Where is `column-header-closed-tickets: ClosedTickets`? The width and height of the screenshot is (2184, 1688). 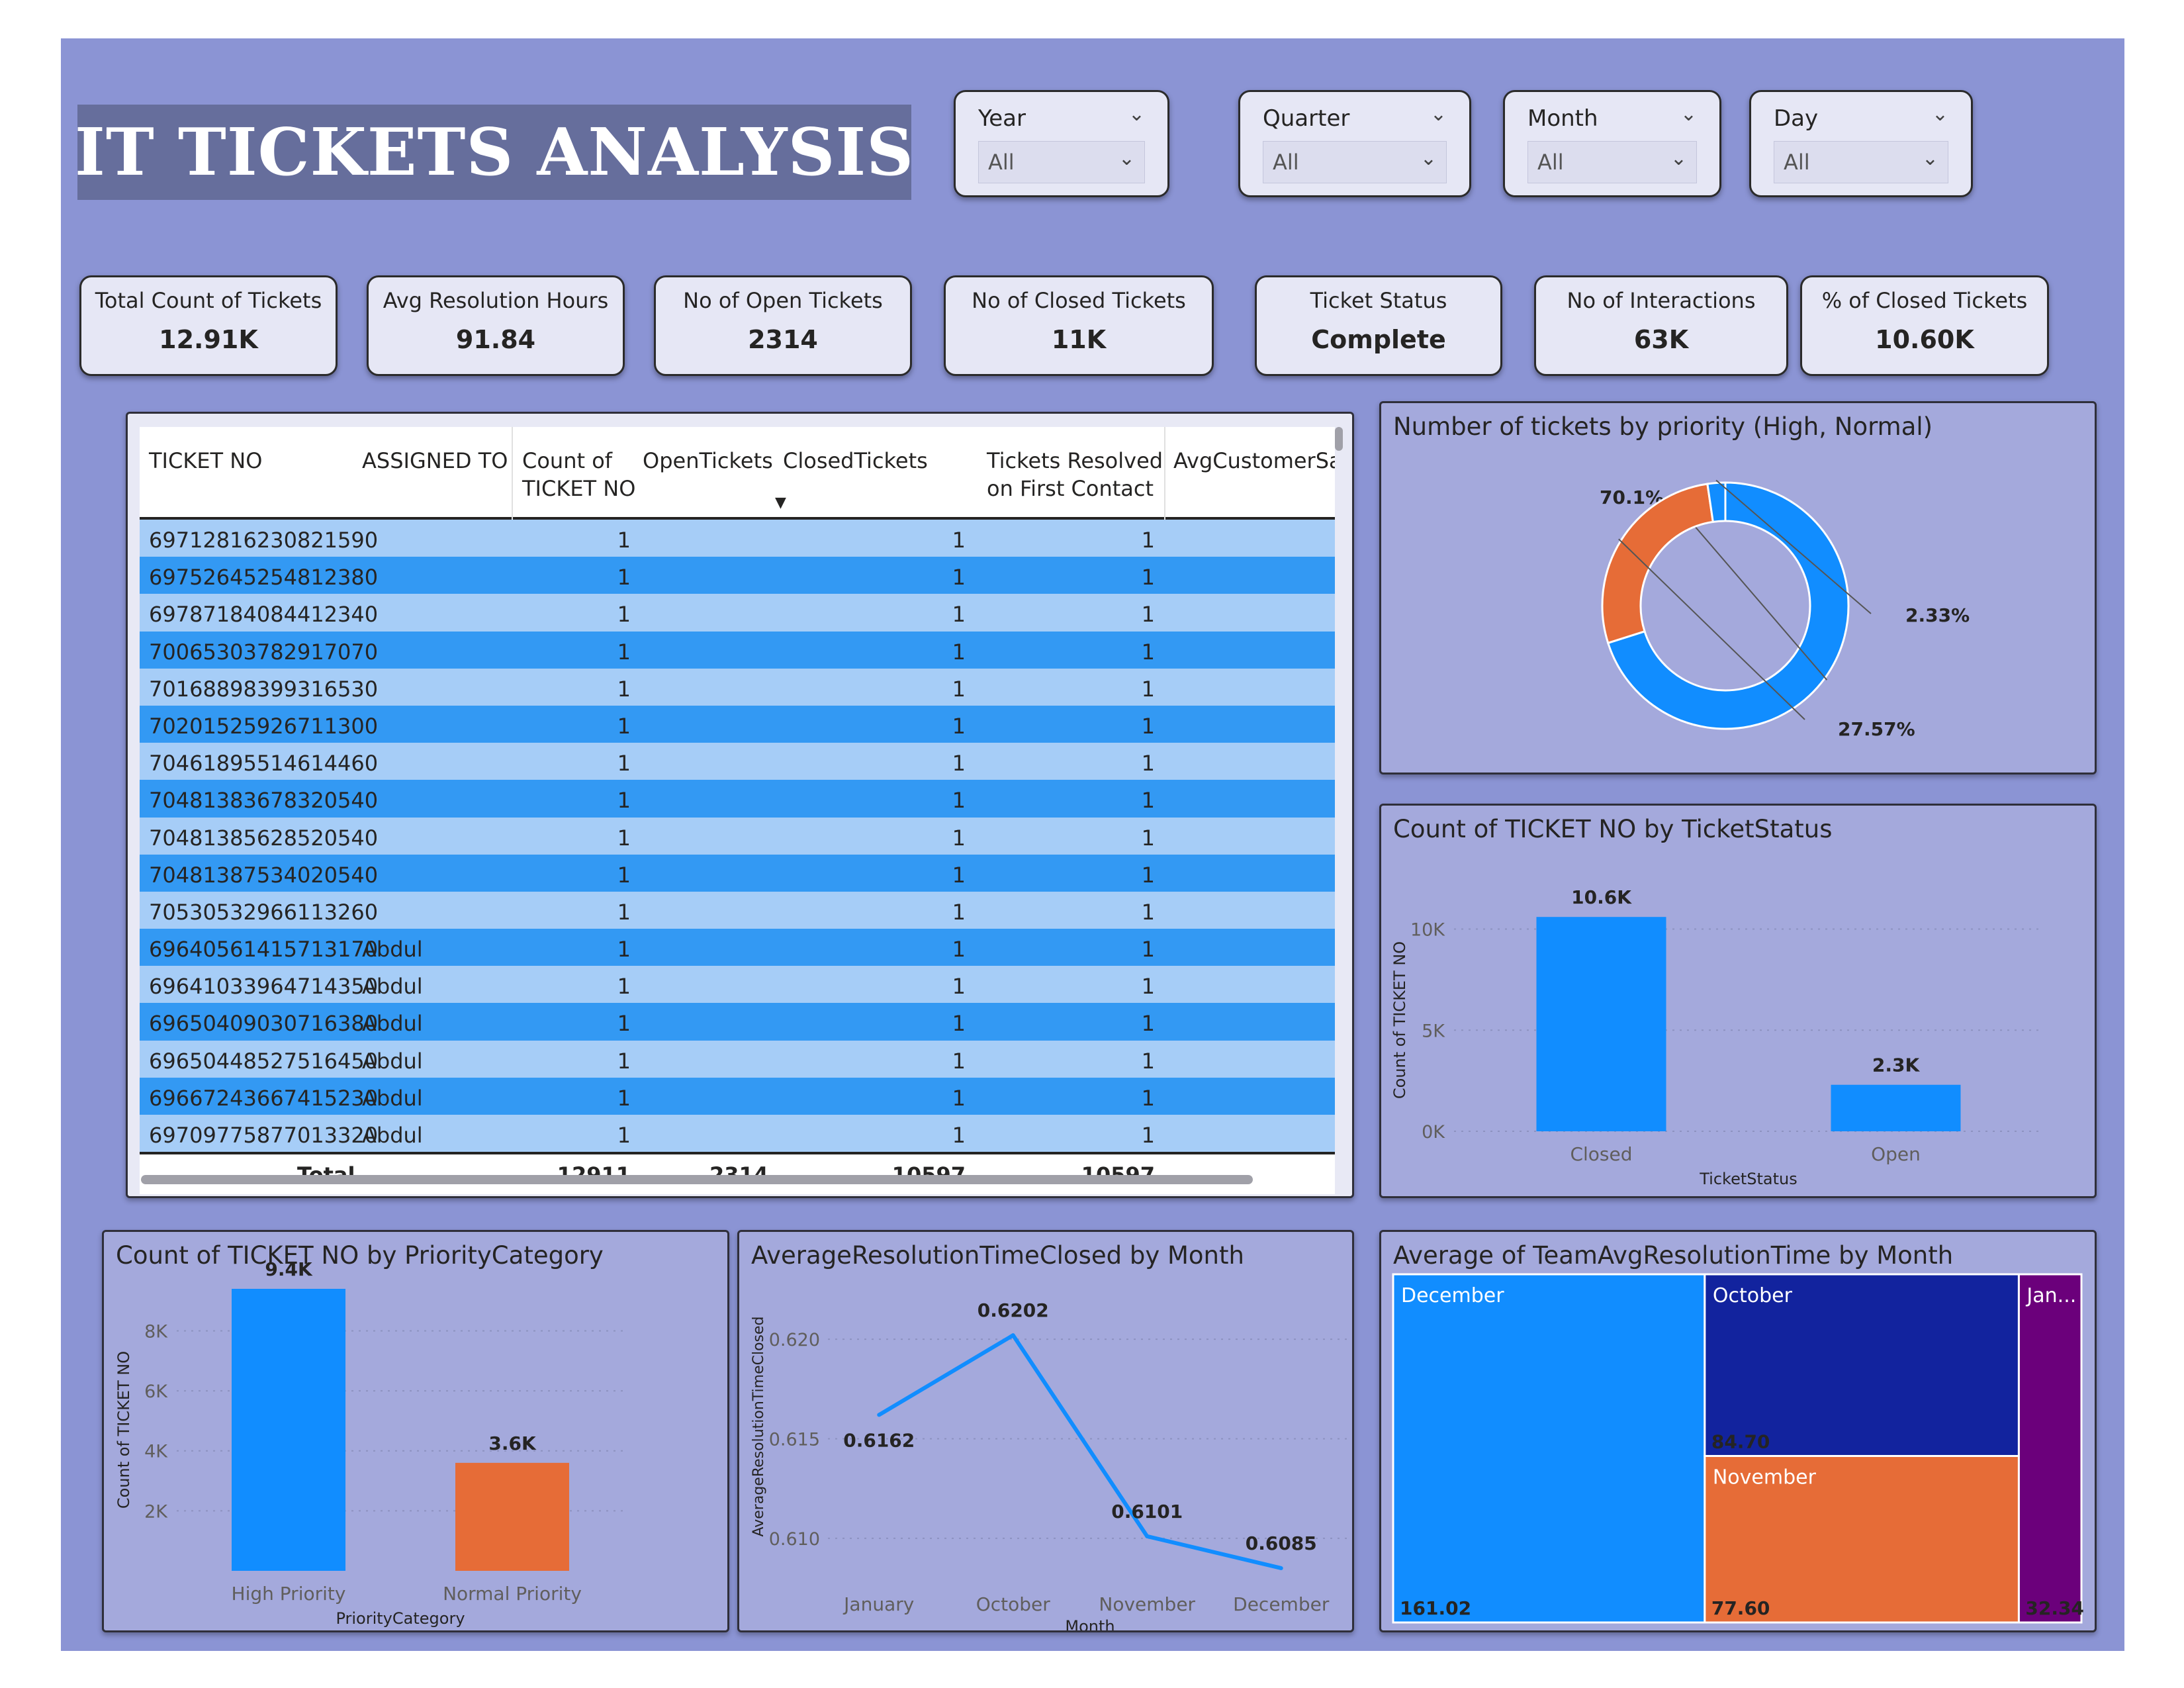
column-header-closed-tickets: ClosedTickets is located at coordinates (856, 461).